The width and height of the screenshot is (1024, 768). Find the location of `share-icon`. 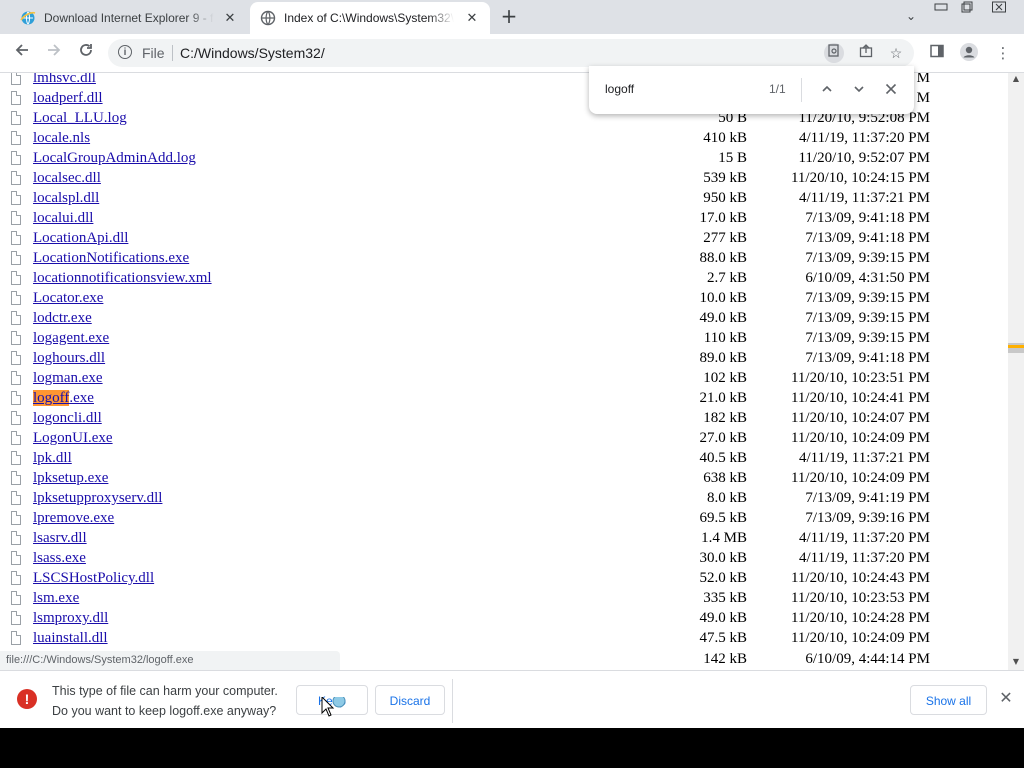

share-icon is located at coordinates (866, 53).